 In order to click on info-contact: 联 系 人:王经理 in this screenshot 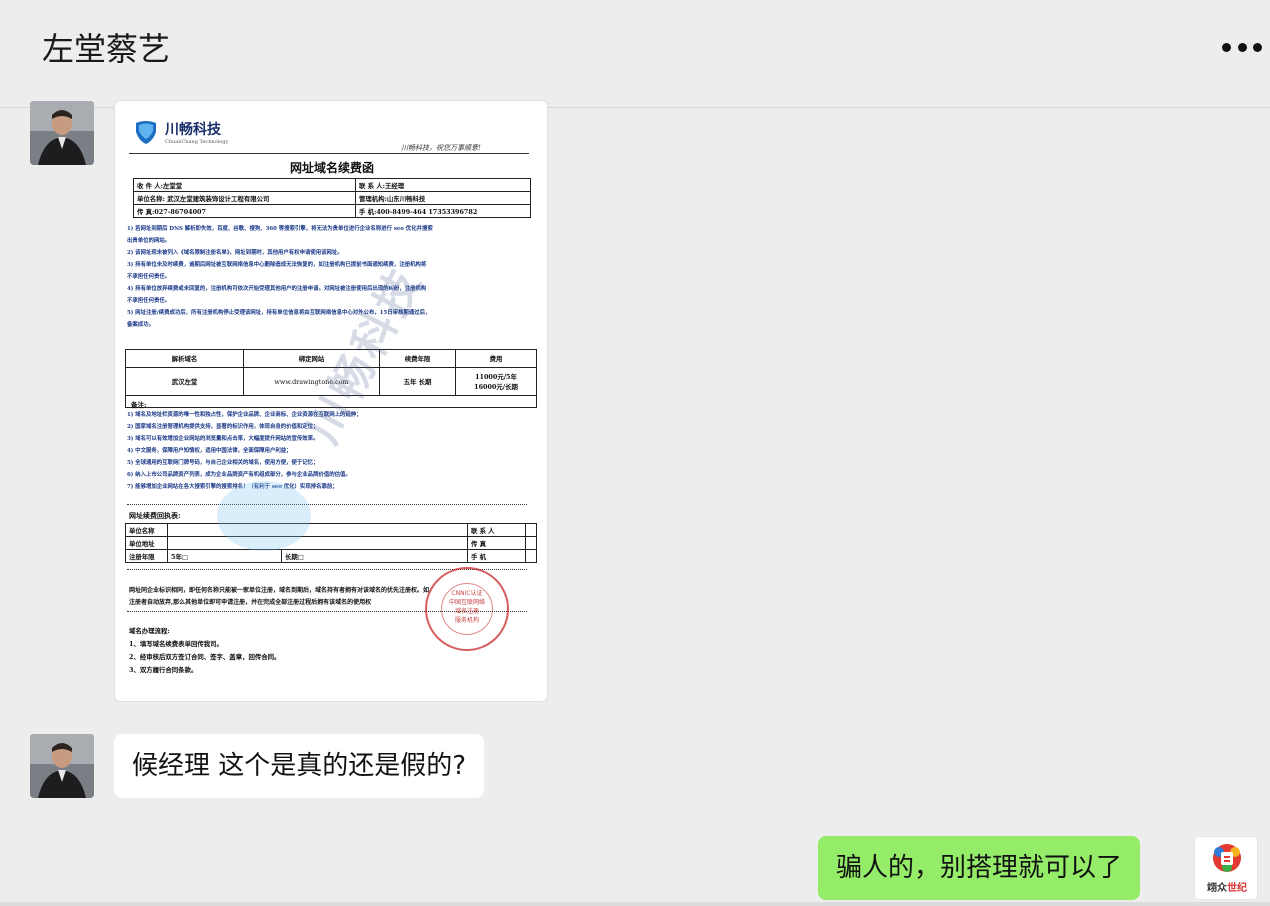, I will do `click(443, 185)`.